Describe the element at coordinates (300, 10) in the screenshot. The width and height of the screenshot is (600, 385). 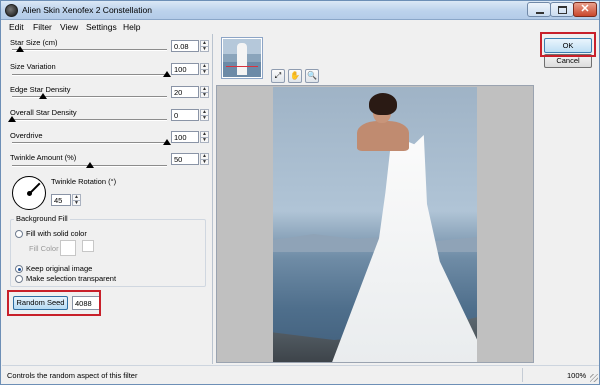
I see `title-bar: Alien Skin Xenofex 2 Constellation ✕` at that location.